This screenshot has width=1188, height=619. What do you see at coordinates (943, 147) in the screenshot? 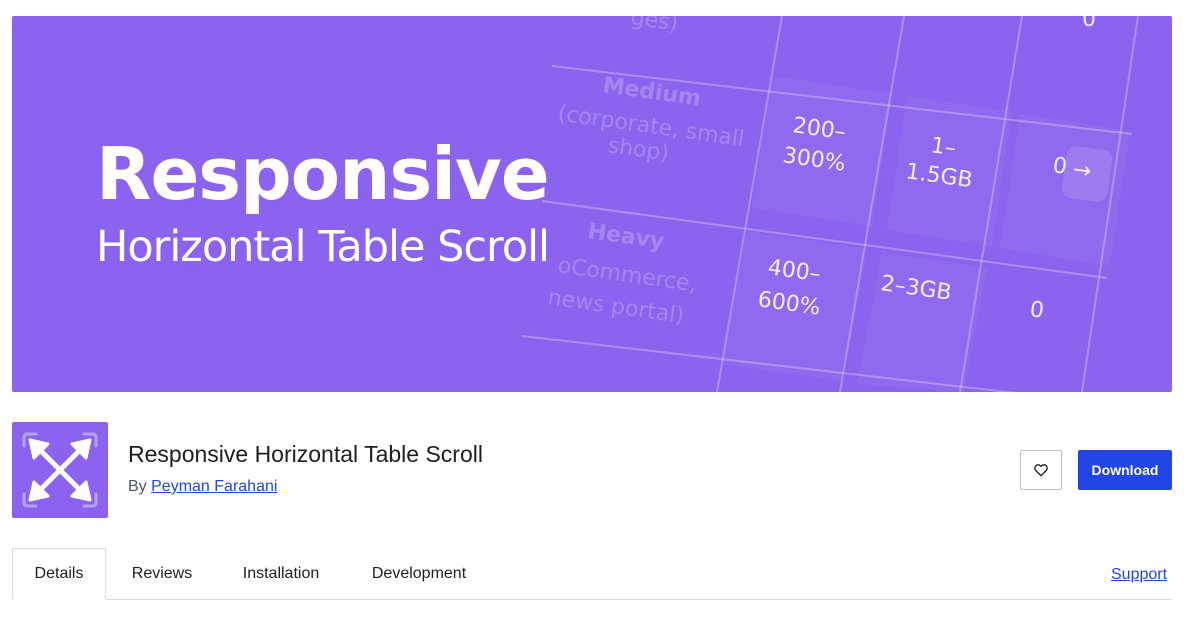
I see `bg-cell-text: 1–` at bounding box center [943, 147].